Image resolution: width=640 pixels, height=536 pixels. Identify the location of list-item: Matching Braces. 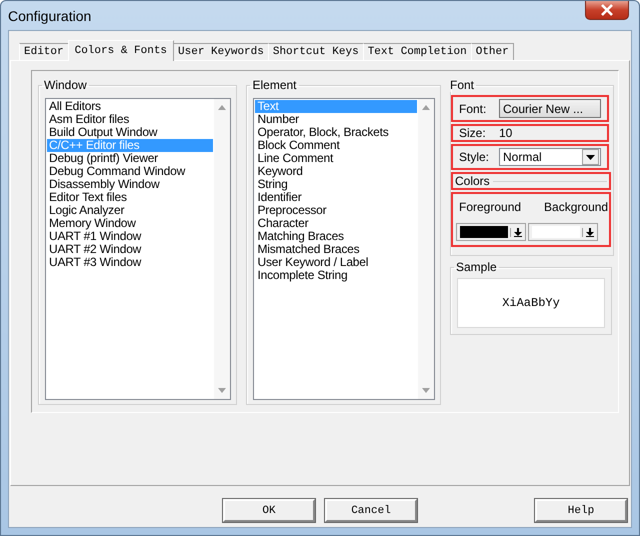
(336, 236).